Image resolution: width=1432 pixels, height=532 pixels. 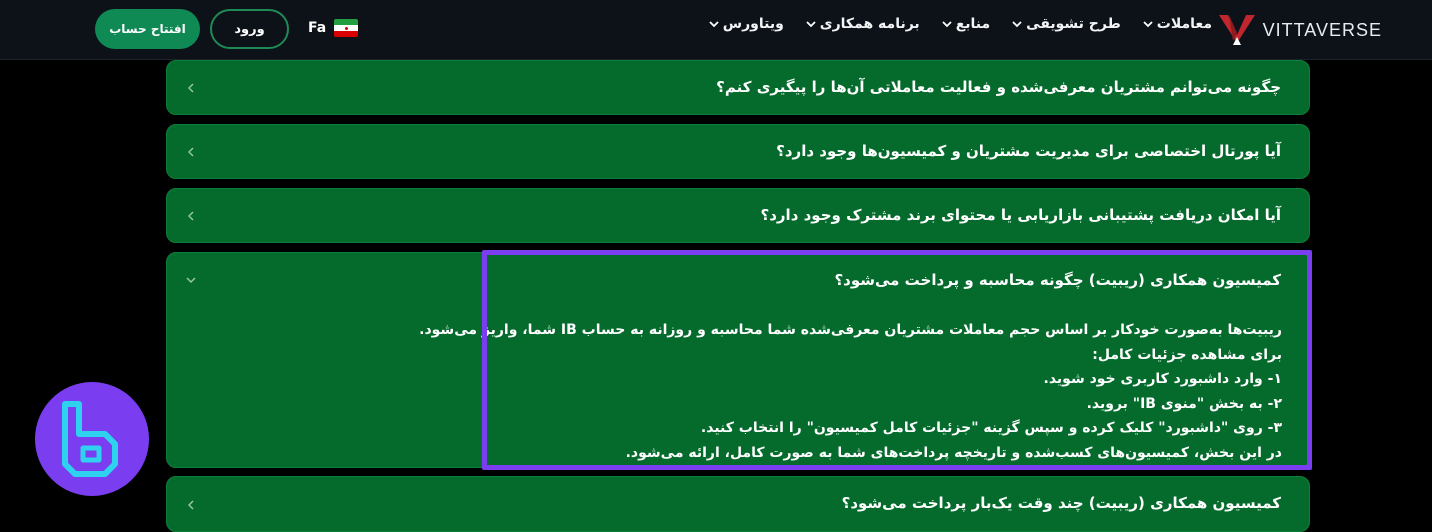 What do you see at coordinates (1073, 24) in the screenshot?
I see `nav-item-label: طرح تشویقی` at bounding box center [1073, 24].